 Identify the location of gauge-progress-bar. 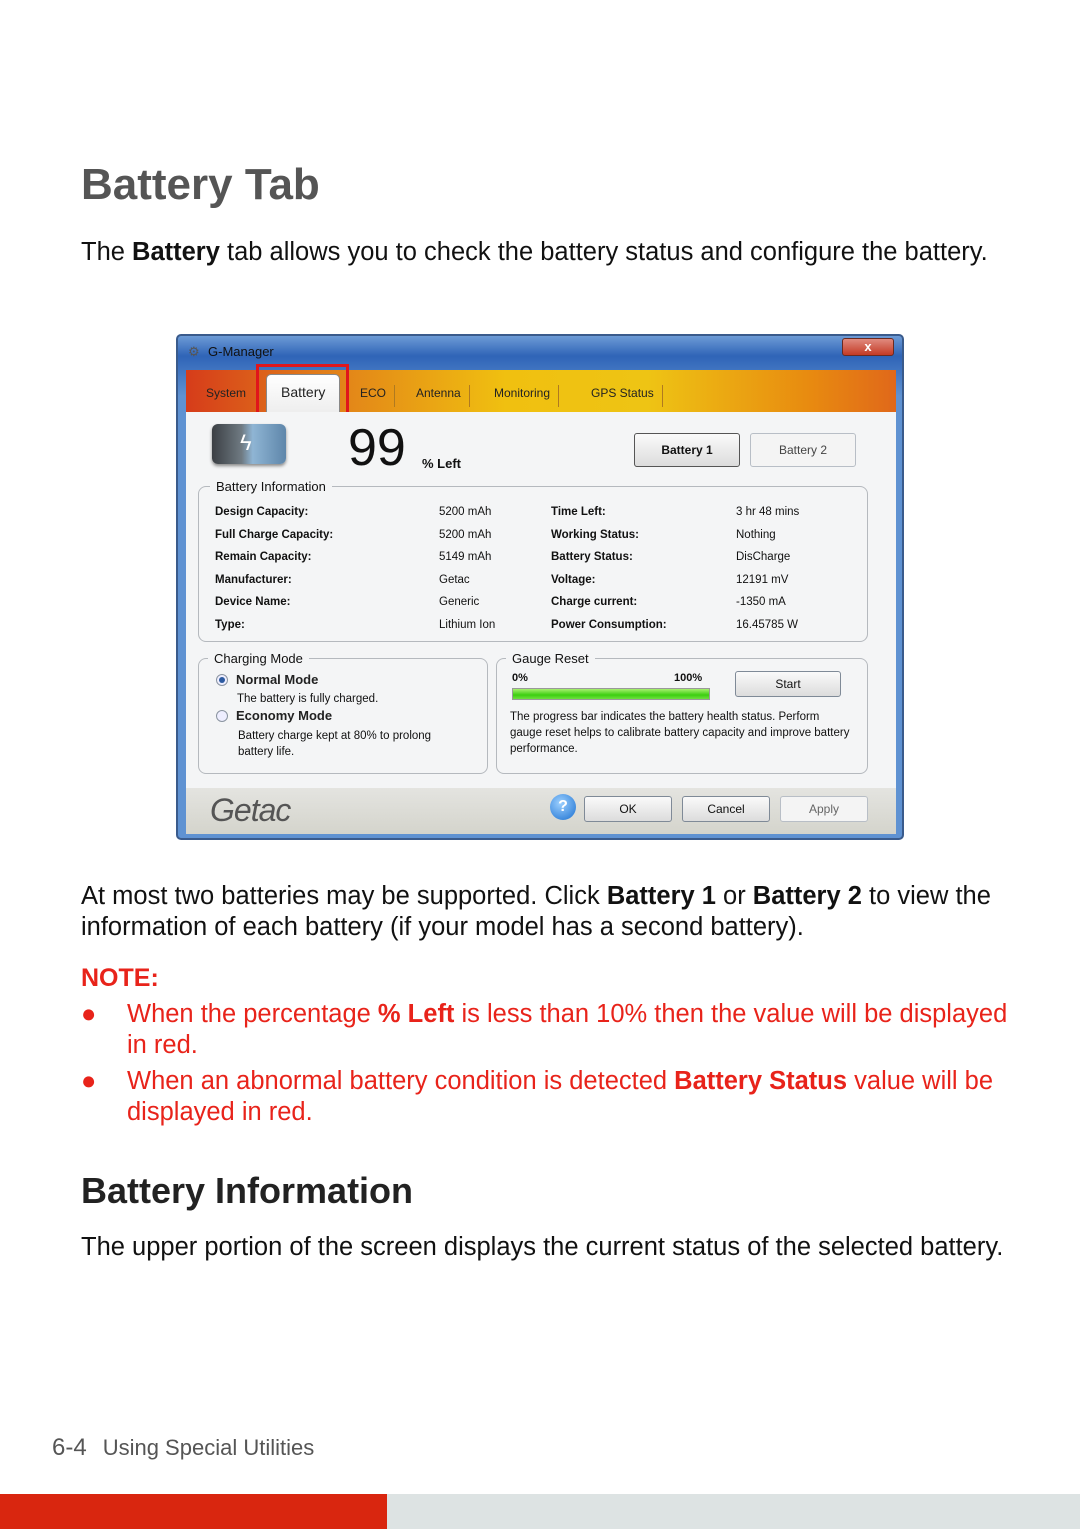
(611, 694).